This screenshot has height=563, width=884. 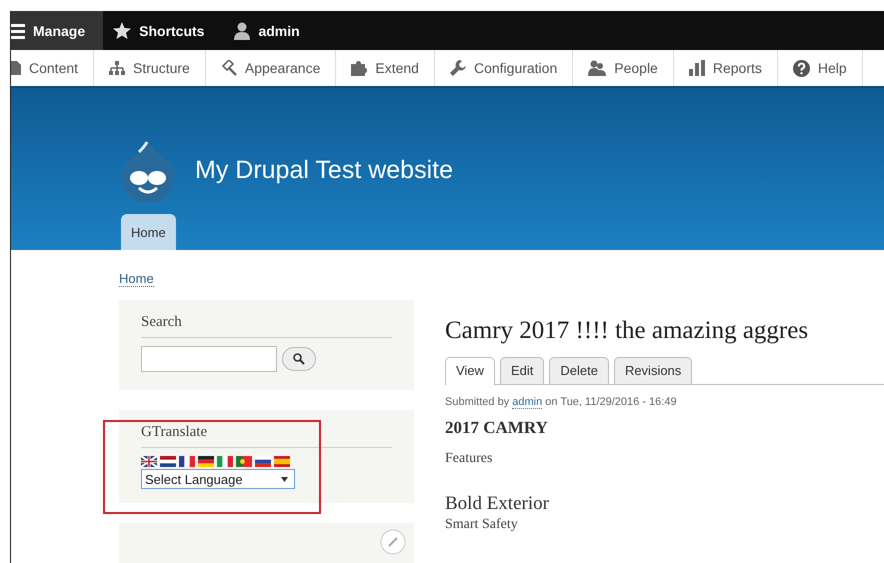 I want to click on toolbar-tab: Manage, so click(x=57, y=30).